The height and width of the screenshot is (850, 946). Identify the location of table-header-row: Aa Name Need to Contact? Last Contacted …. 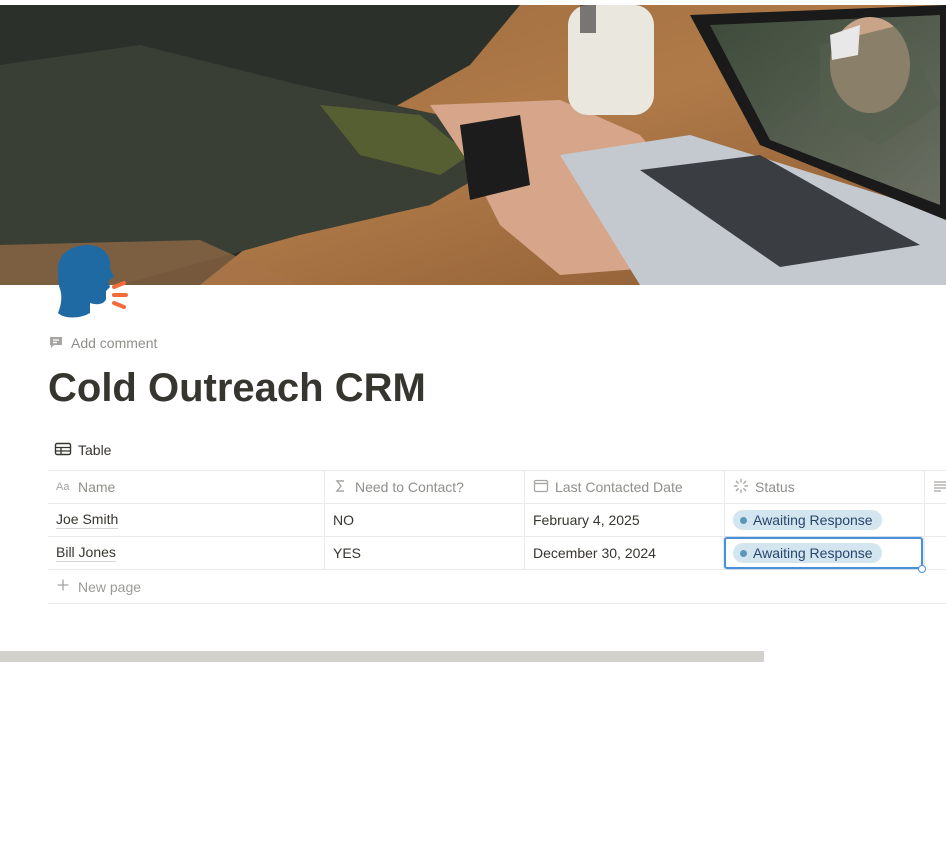
(497, 487).